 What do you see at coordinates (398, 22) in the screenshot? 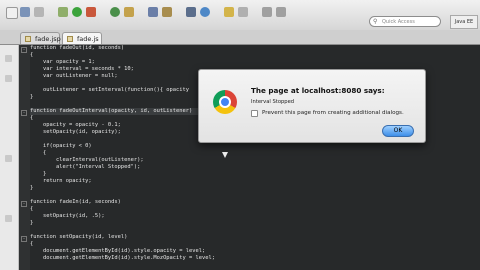
I see `quick-access-placeholder: Quick Access` at bounding box center [398, 22].